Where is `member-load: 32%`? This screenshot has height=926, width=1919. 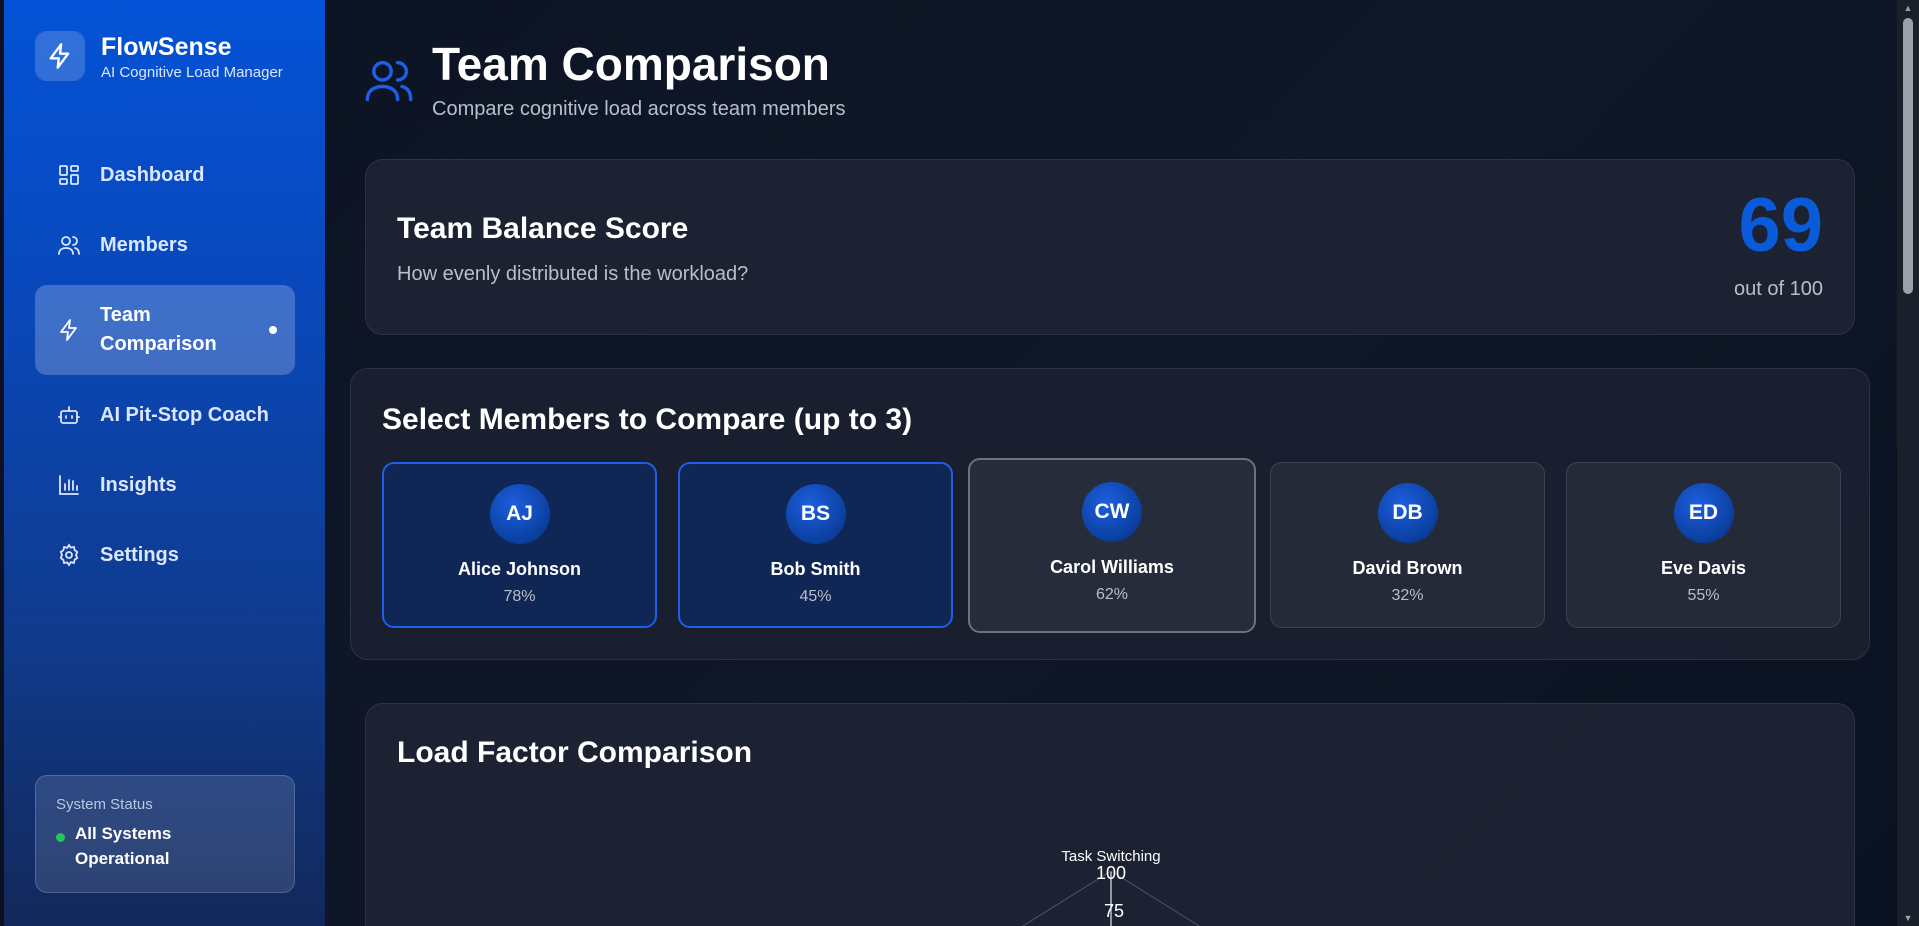 member-load: 32% is located at coordinates (1407, 595).